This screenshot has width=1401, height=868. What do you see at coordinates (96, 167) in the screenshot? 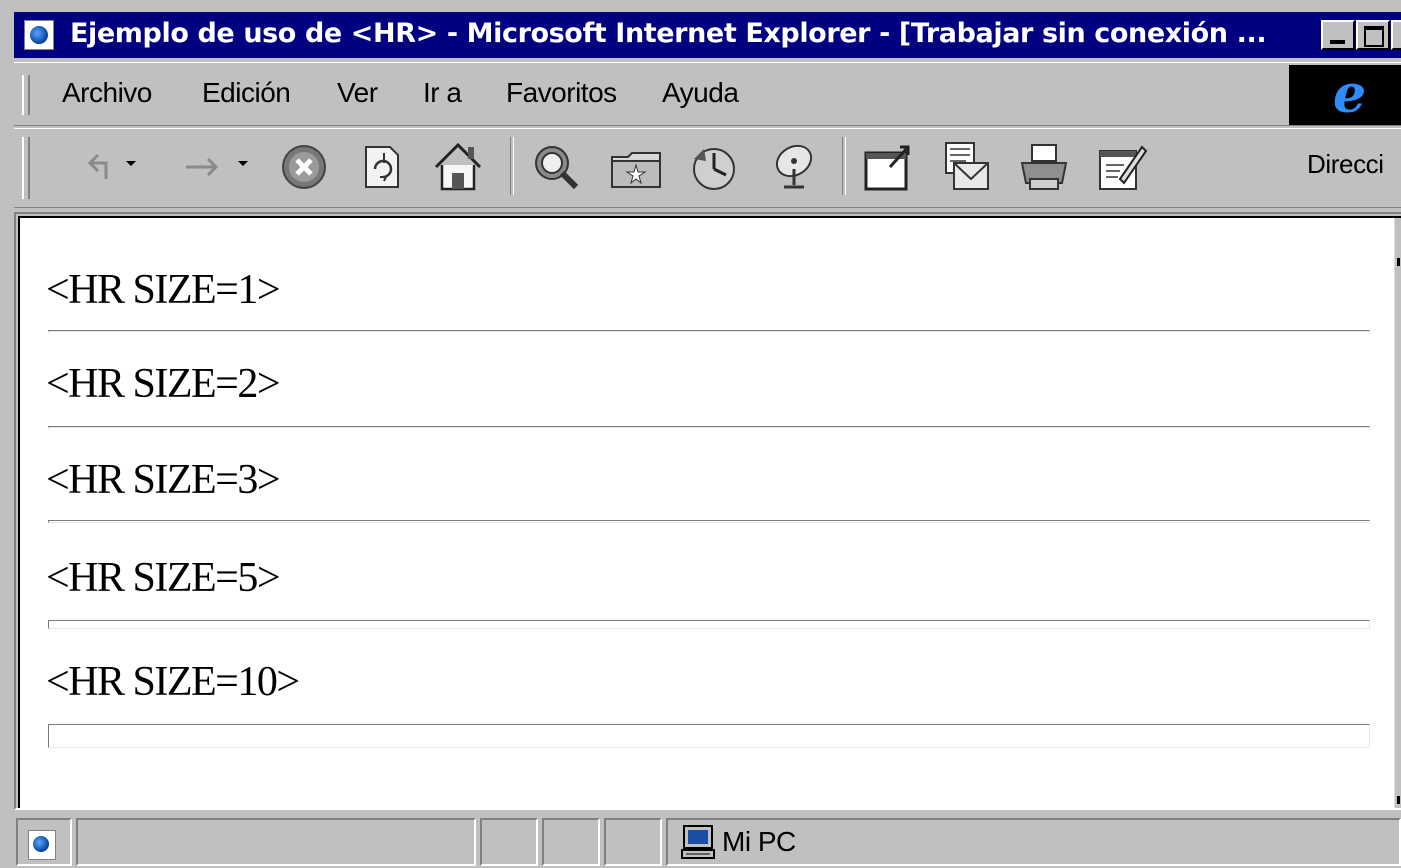
I see `back-icon` at bounding box center [96, 167].